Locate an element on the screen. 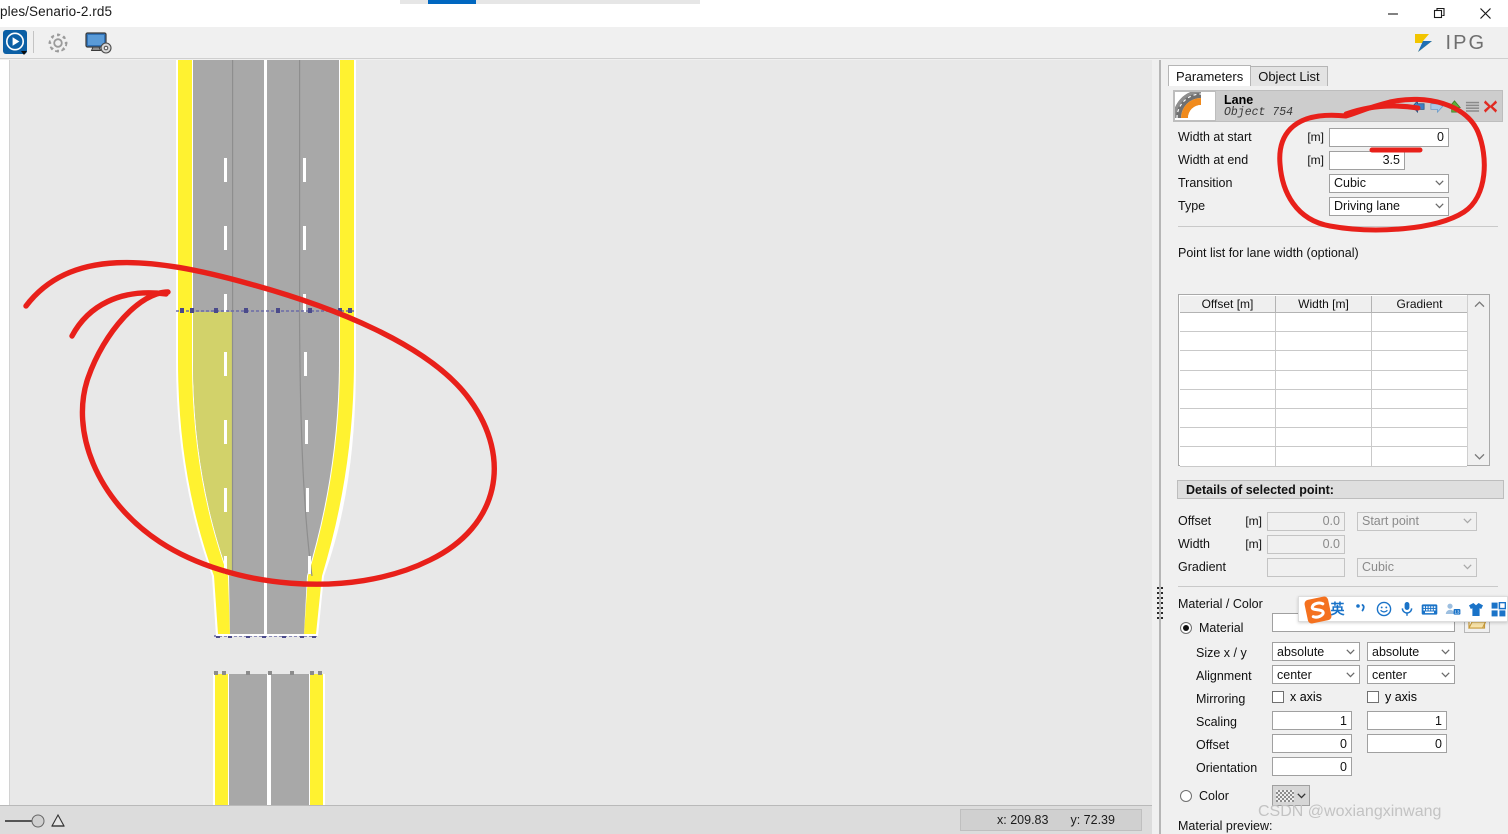 The height and width of the screenshot is (834, 1508). material-radio-row: Material is located at coordinates (1211, 628).